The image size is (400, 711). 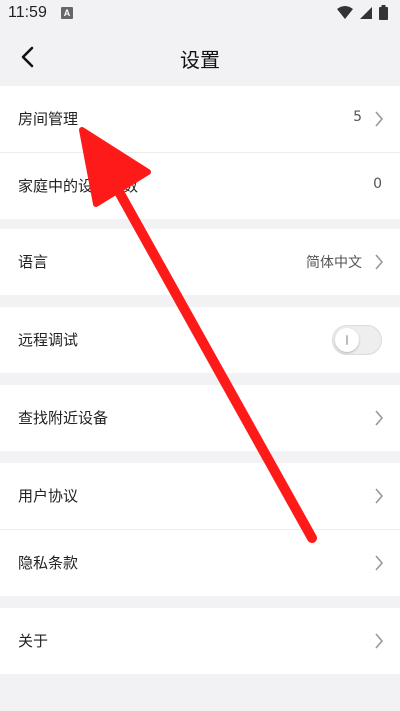 What do you see at coordinates (334, 263) in the screenshot?
I see `row-value: 简体中文` at bounding box center [334, 263].